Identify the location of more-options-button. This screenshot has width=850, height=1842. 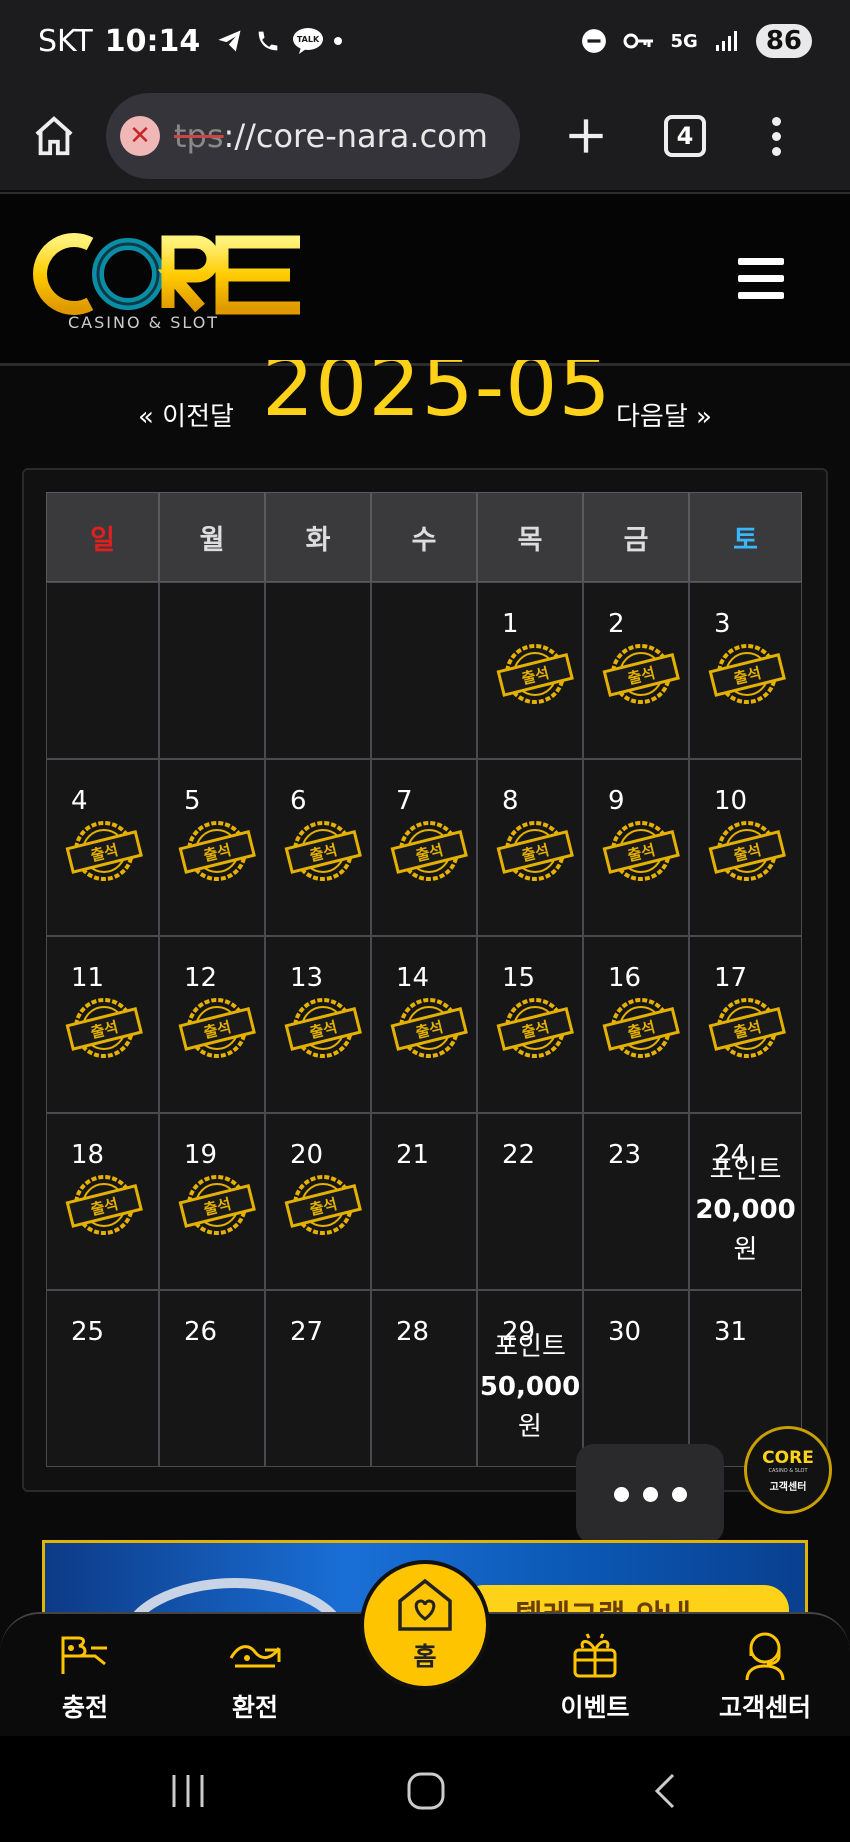
(650, 1494).